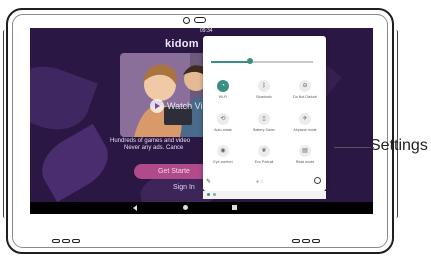  What do you see at coordinates (184, 187) in the screenshot?
I see `sign-in-link: Sign In` at bounding box center [184, 187].